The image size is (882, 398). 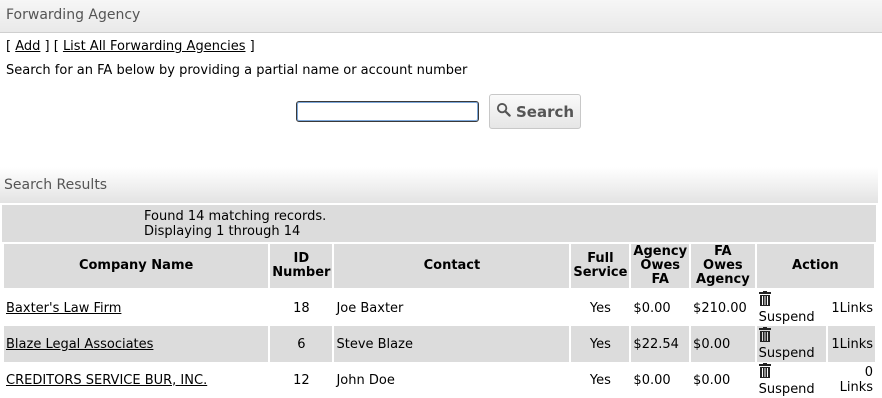 What do you see at coordinates (451, 307) in the screenshot?
I see `contact-cell: Joe Baxter` at bounding box center [451, 307].